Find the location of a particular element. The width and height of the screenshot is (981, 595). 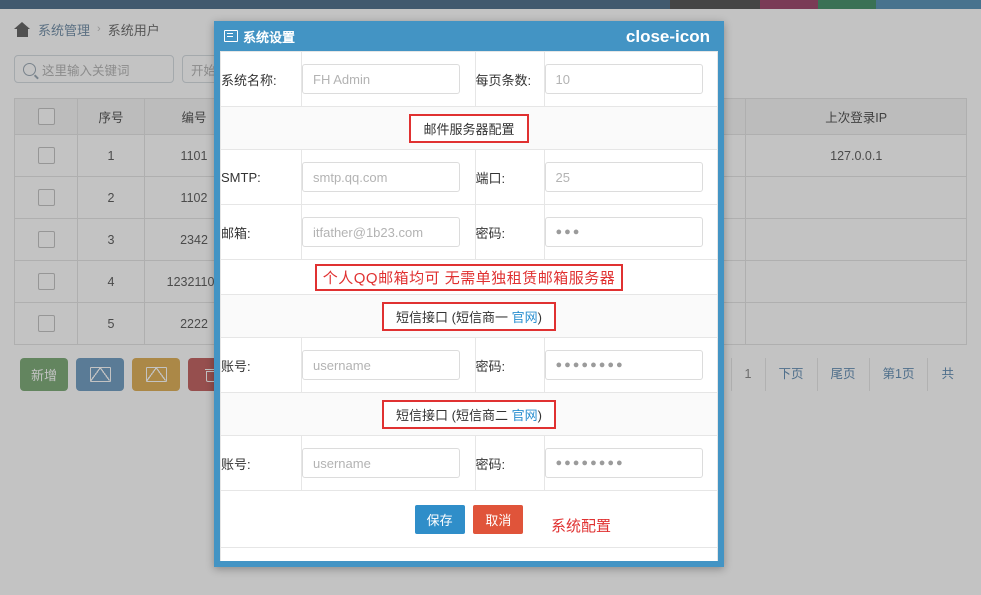

sms2-password-input: ●●●●●●●● is located at coordinates (623, 463).